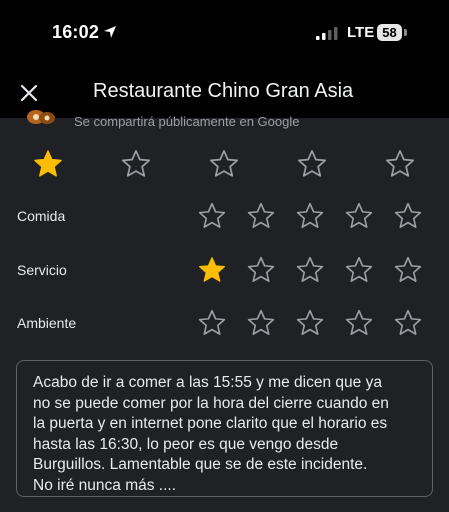 Image resolution: width=449 pixels, height=512 pixels. What do you see at coordinates (76, 32) in the screenshot?
I see `status-time: 16:02` at bounding box center [76, 32].